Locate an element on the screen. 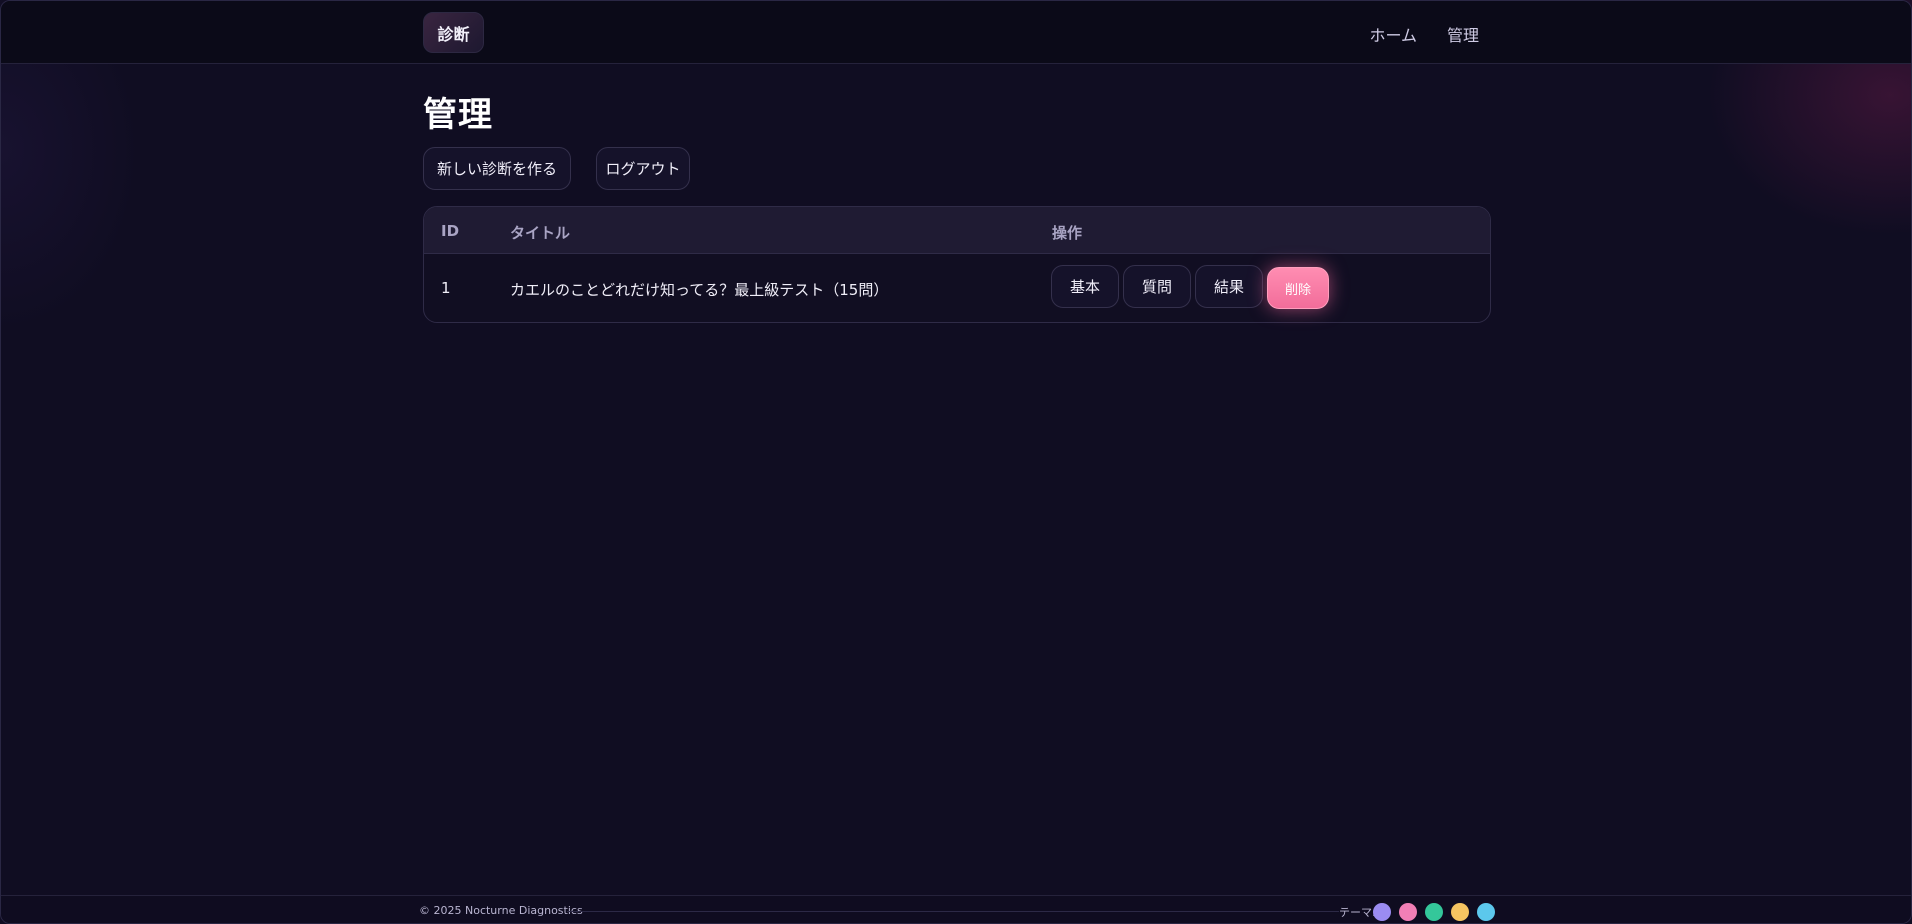  edit-basic-button: 基本 is located at coordinates (1085, 286).